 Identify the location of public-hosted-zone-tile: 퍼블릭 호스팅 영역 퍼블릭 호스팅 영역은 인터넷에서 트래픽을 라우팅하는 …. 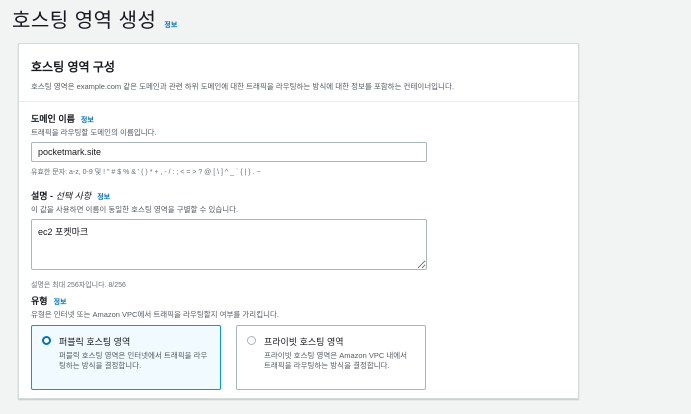
(126, 357).